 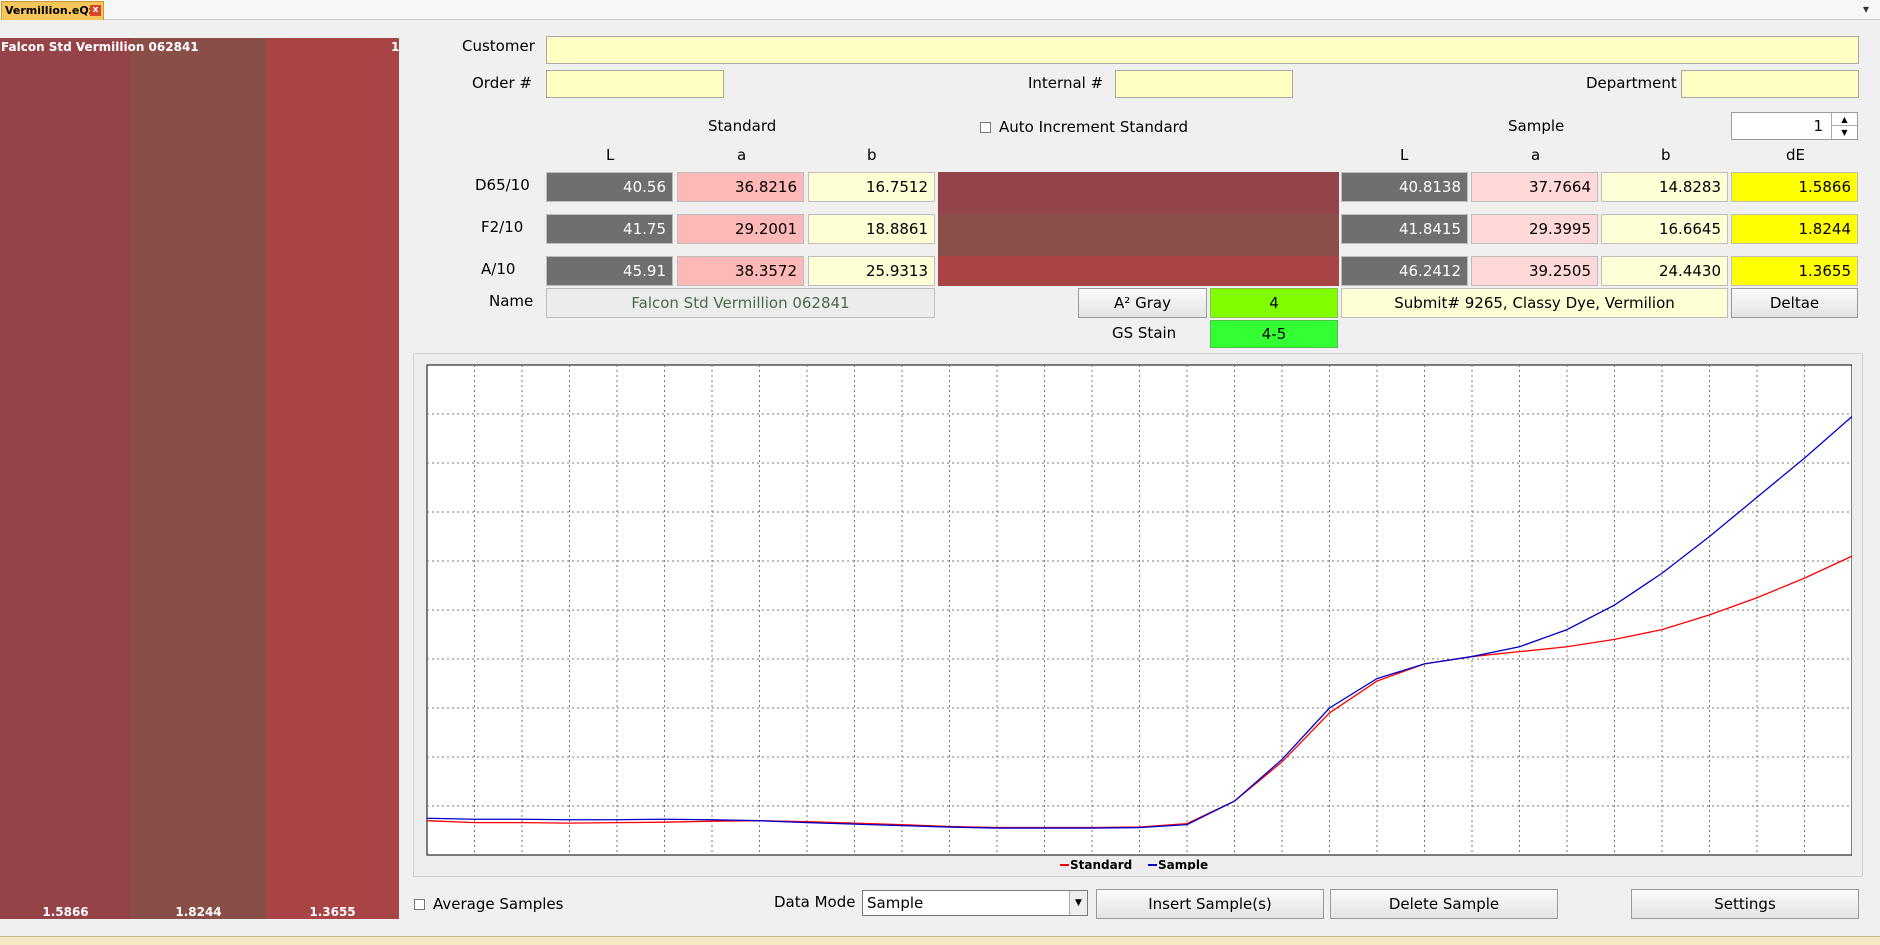 What do you see at coordinates (740, 187) in the screenshot?
I see `standard-d65-a: 36.8216` at bounding box center [740, 187].